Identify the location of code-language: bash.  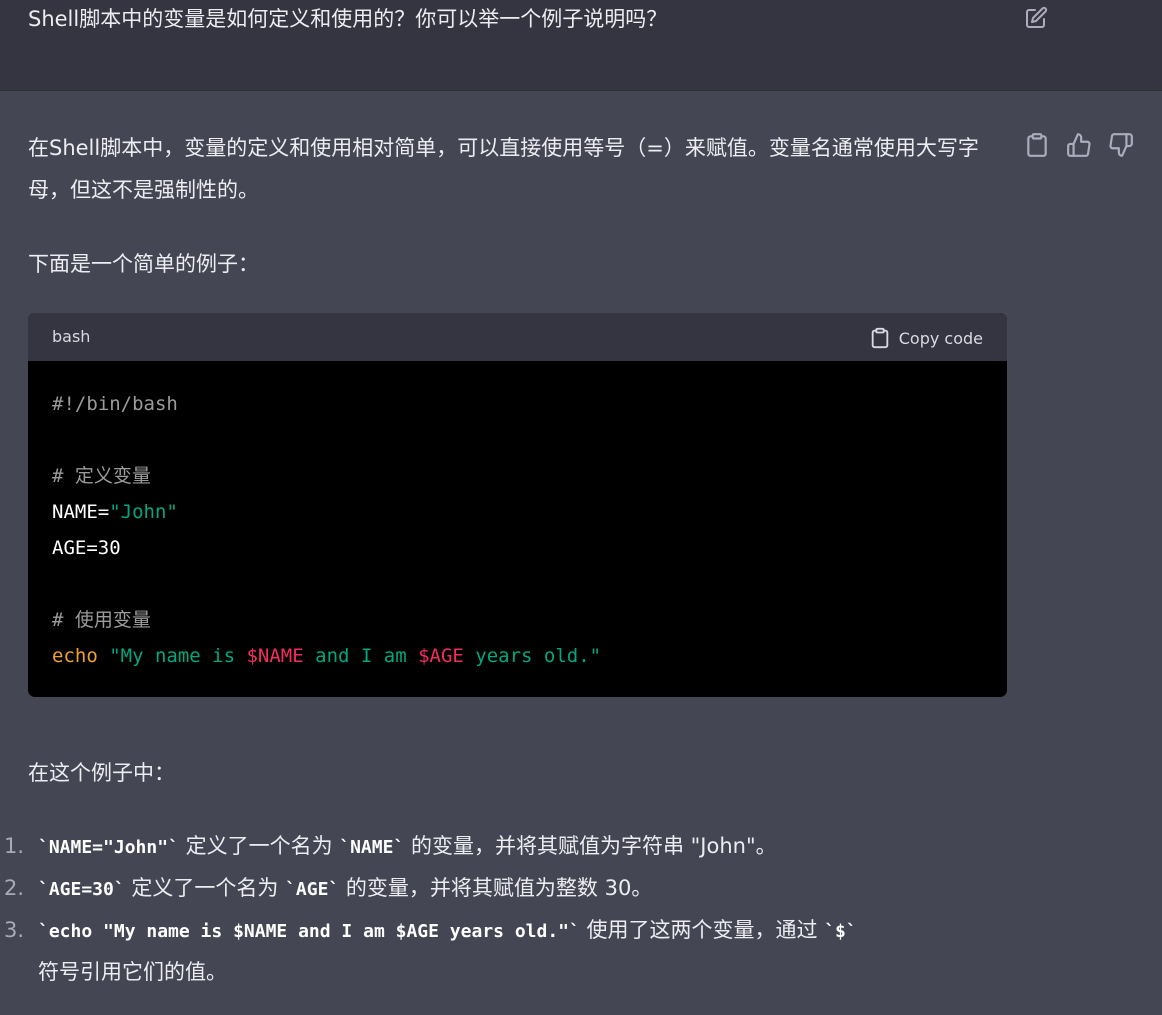
(71, 336).